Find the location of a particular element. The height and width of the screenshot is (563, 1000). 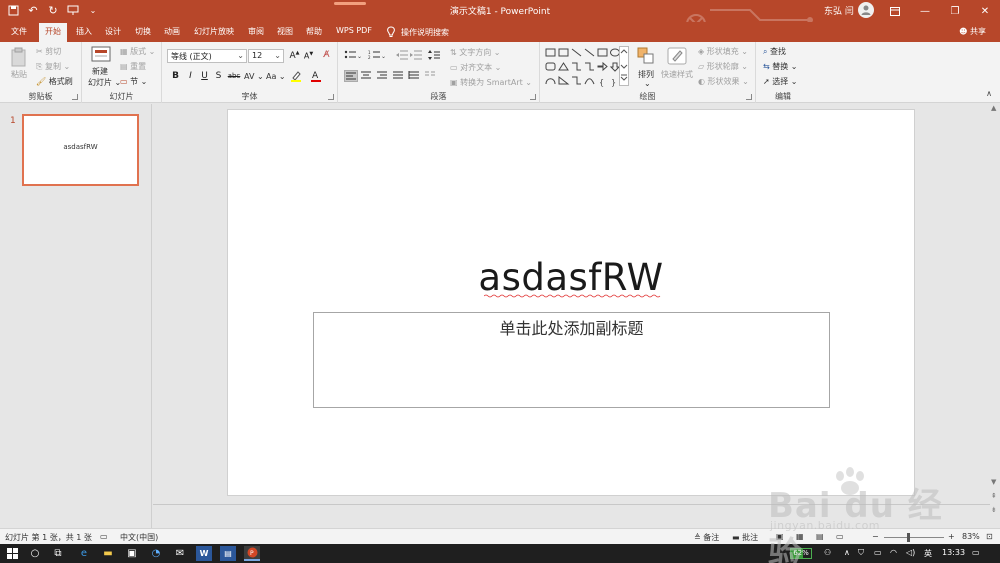

notes-separator is located at coordinates (576, 504).